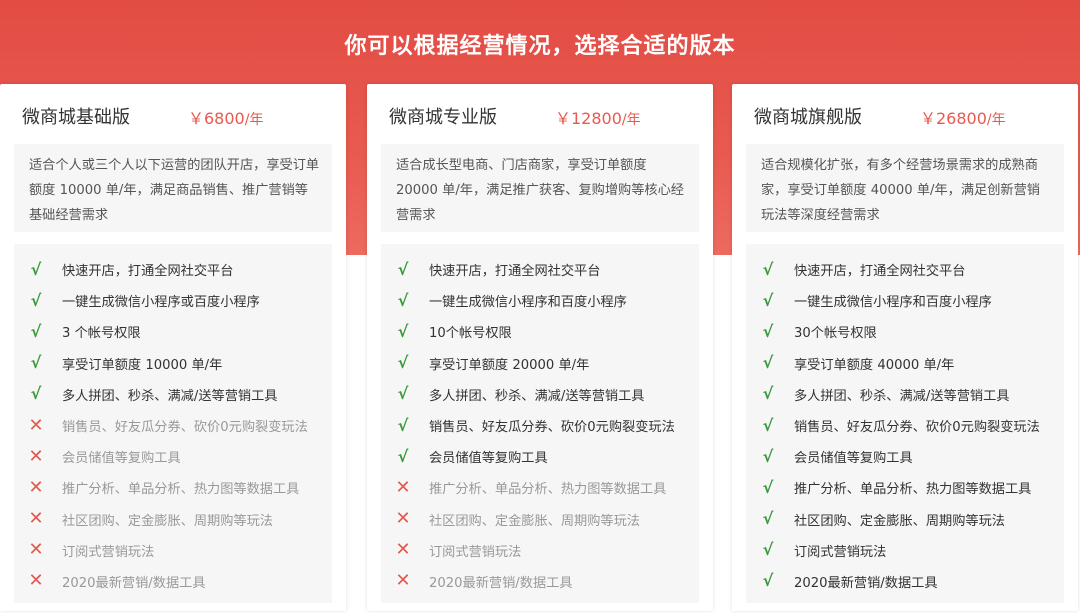 This screenshot has height=613, width=1080. I want to click on plan-price: ￥12800/年, so click(598, 117).